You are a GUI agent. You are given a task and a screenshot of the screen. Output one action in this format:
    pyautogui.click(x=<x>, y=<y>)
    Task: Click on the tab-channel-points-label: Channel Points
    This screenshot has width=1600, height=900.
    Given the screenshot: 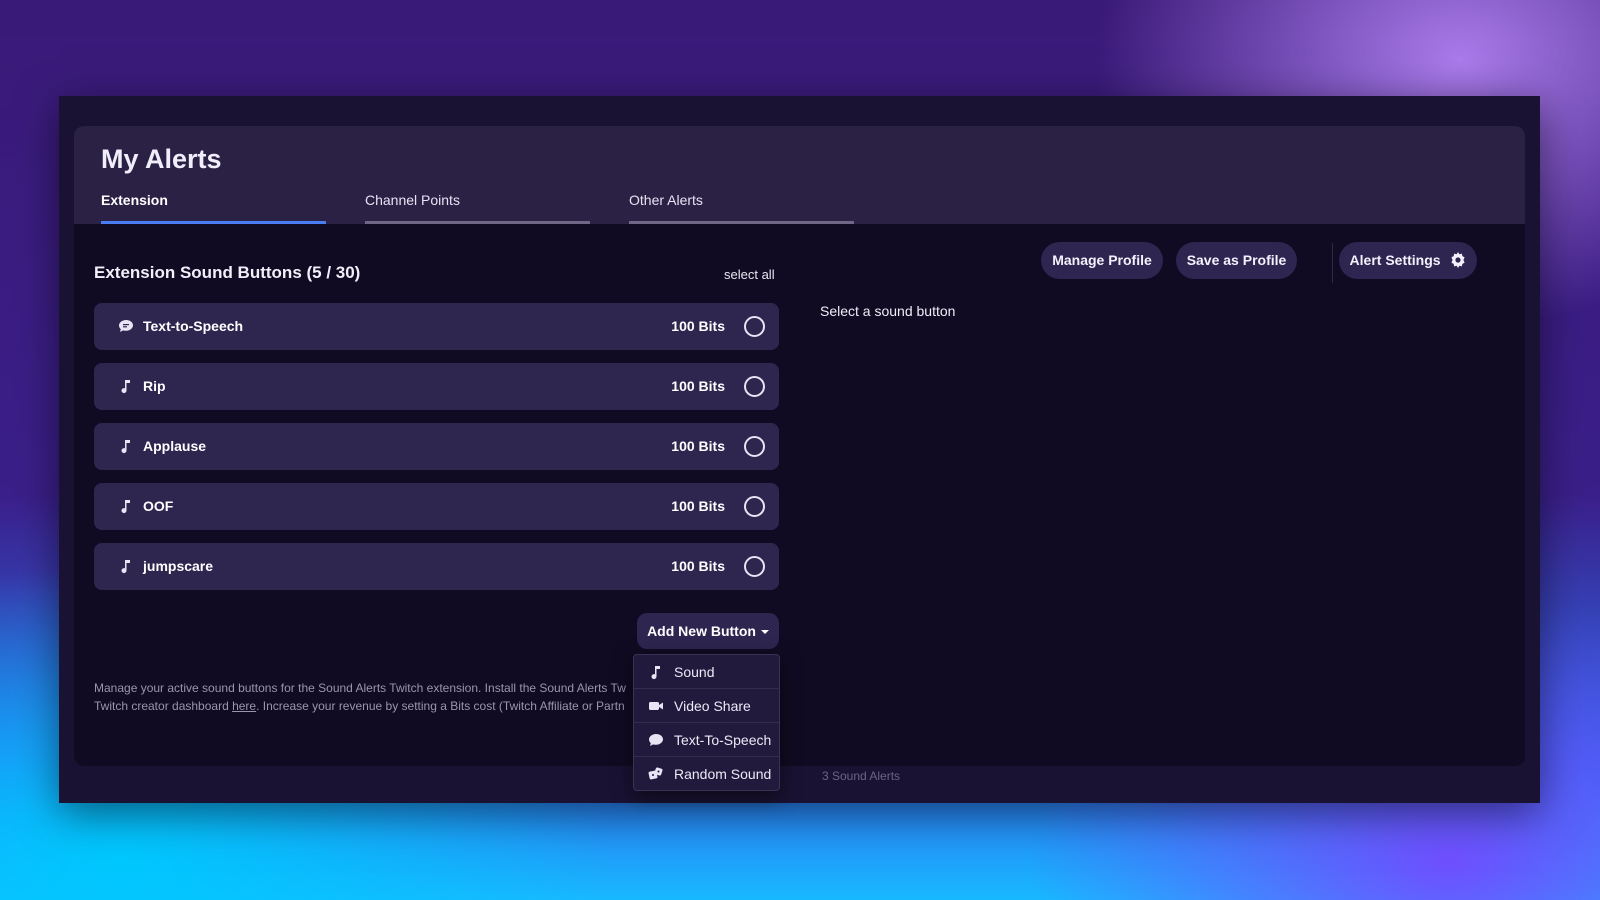 What is the action you would take?
    pyautogui.click(x=412, y=200)
    